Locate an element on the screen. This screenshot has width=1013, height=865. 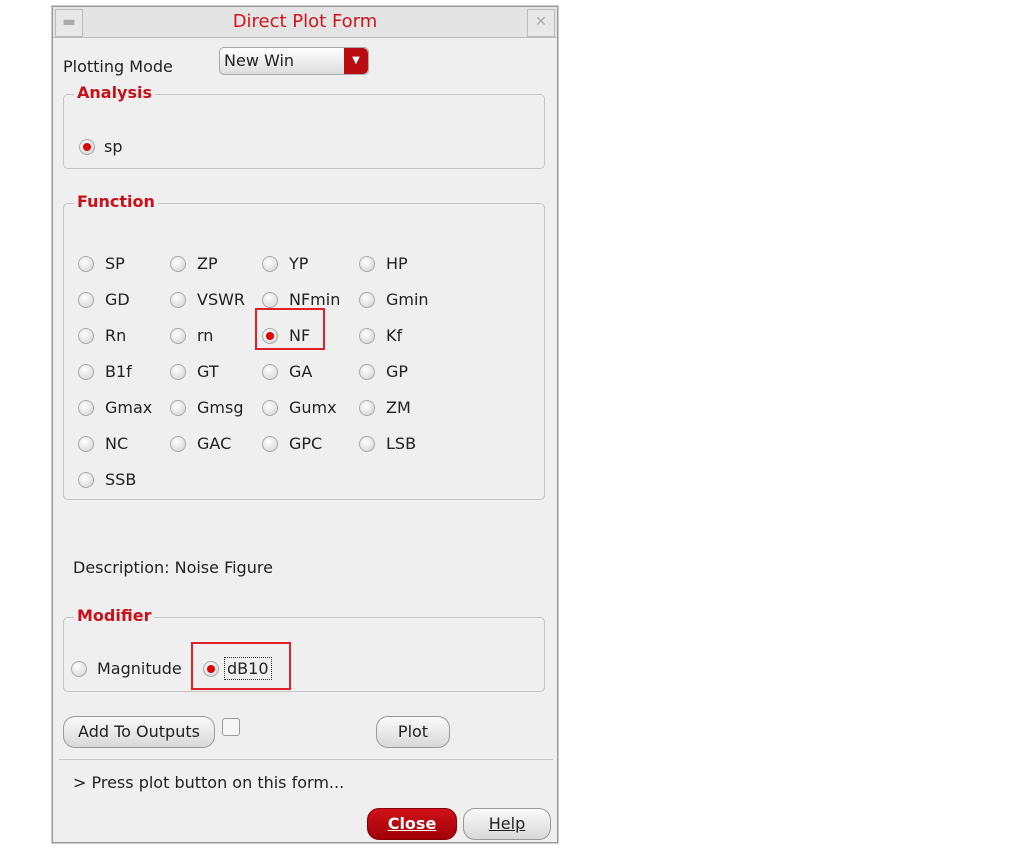
function-legend: Function is located at coordinates (116, 201).